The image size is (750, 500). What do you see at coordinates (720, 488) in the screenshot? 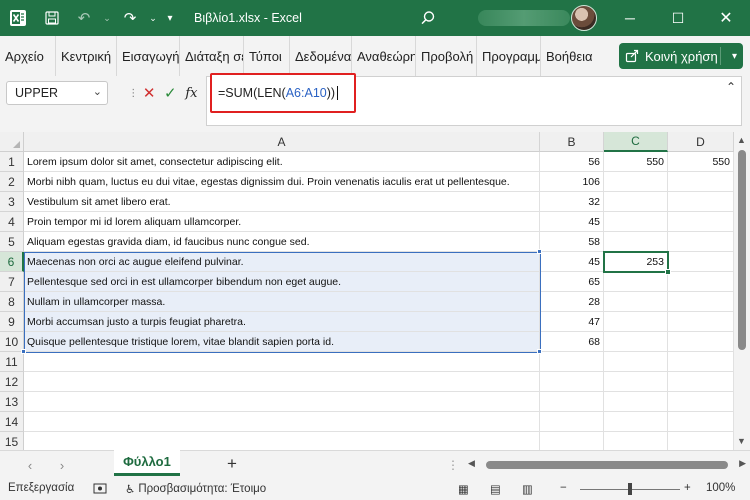
I see `zoom-level: 100%` at bounding box center [720, 488].